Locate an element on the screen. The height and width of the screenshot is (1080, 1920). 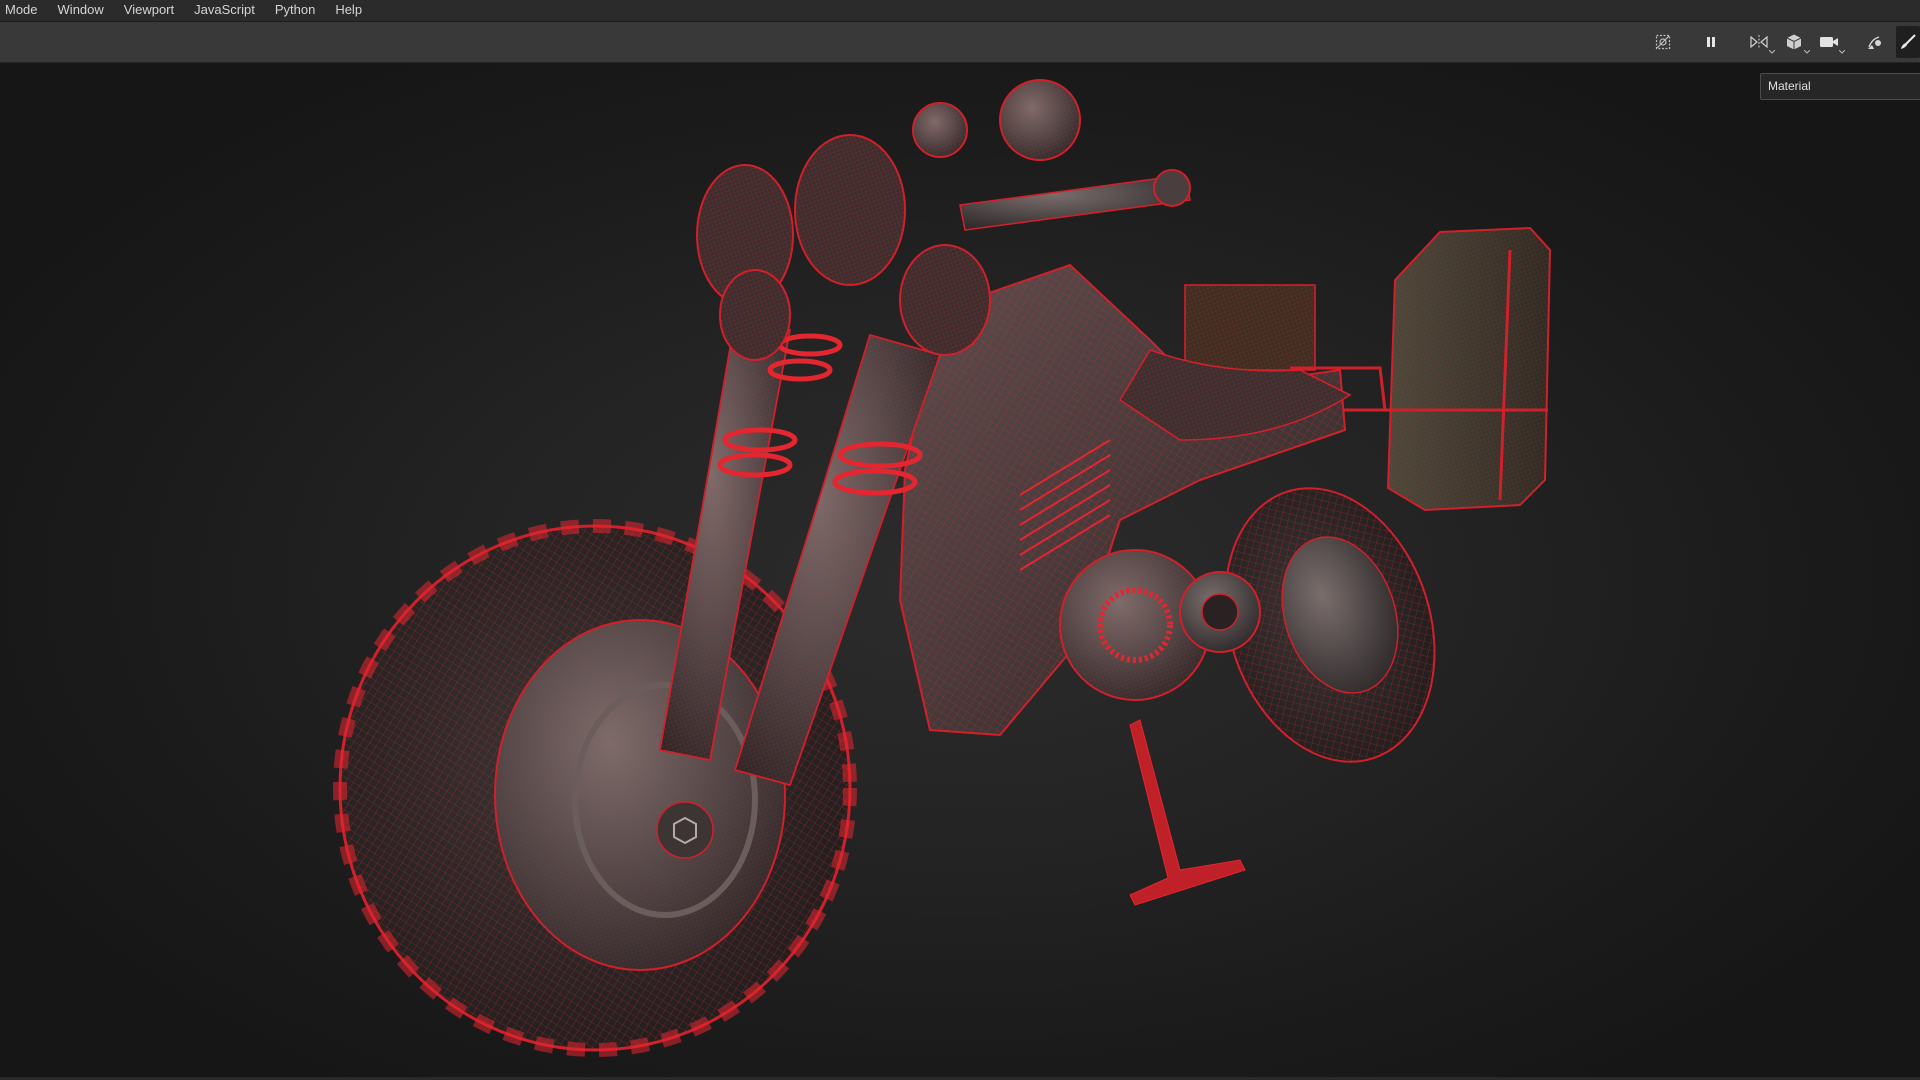
symmetry-button is located at coordinates (1760, 42).